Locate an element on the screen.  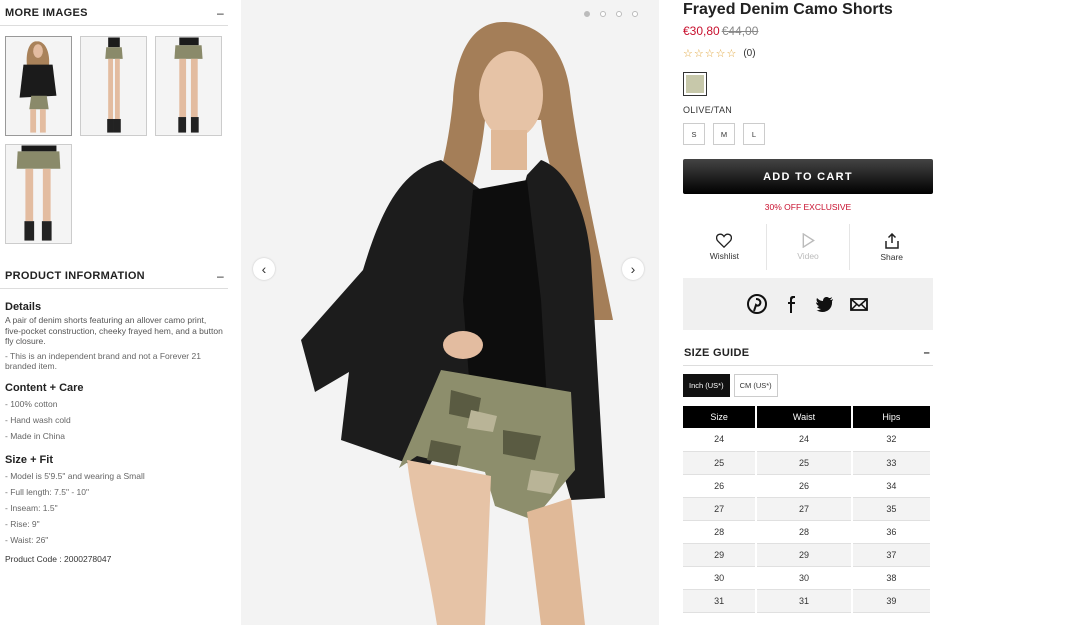
table-row: 31 31 39 is located at coordinates (808, 601).